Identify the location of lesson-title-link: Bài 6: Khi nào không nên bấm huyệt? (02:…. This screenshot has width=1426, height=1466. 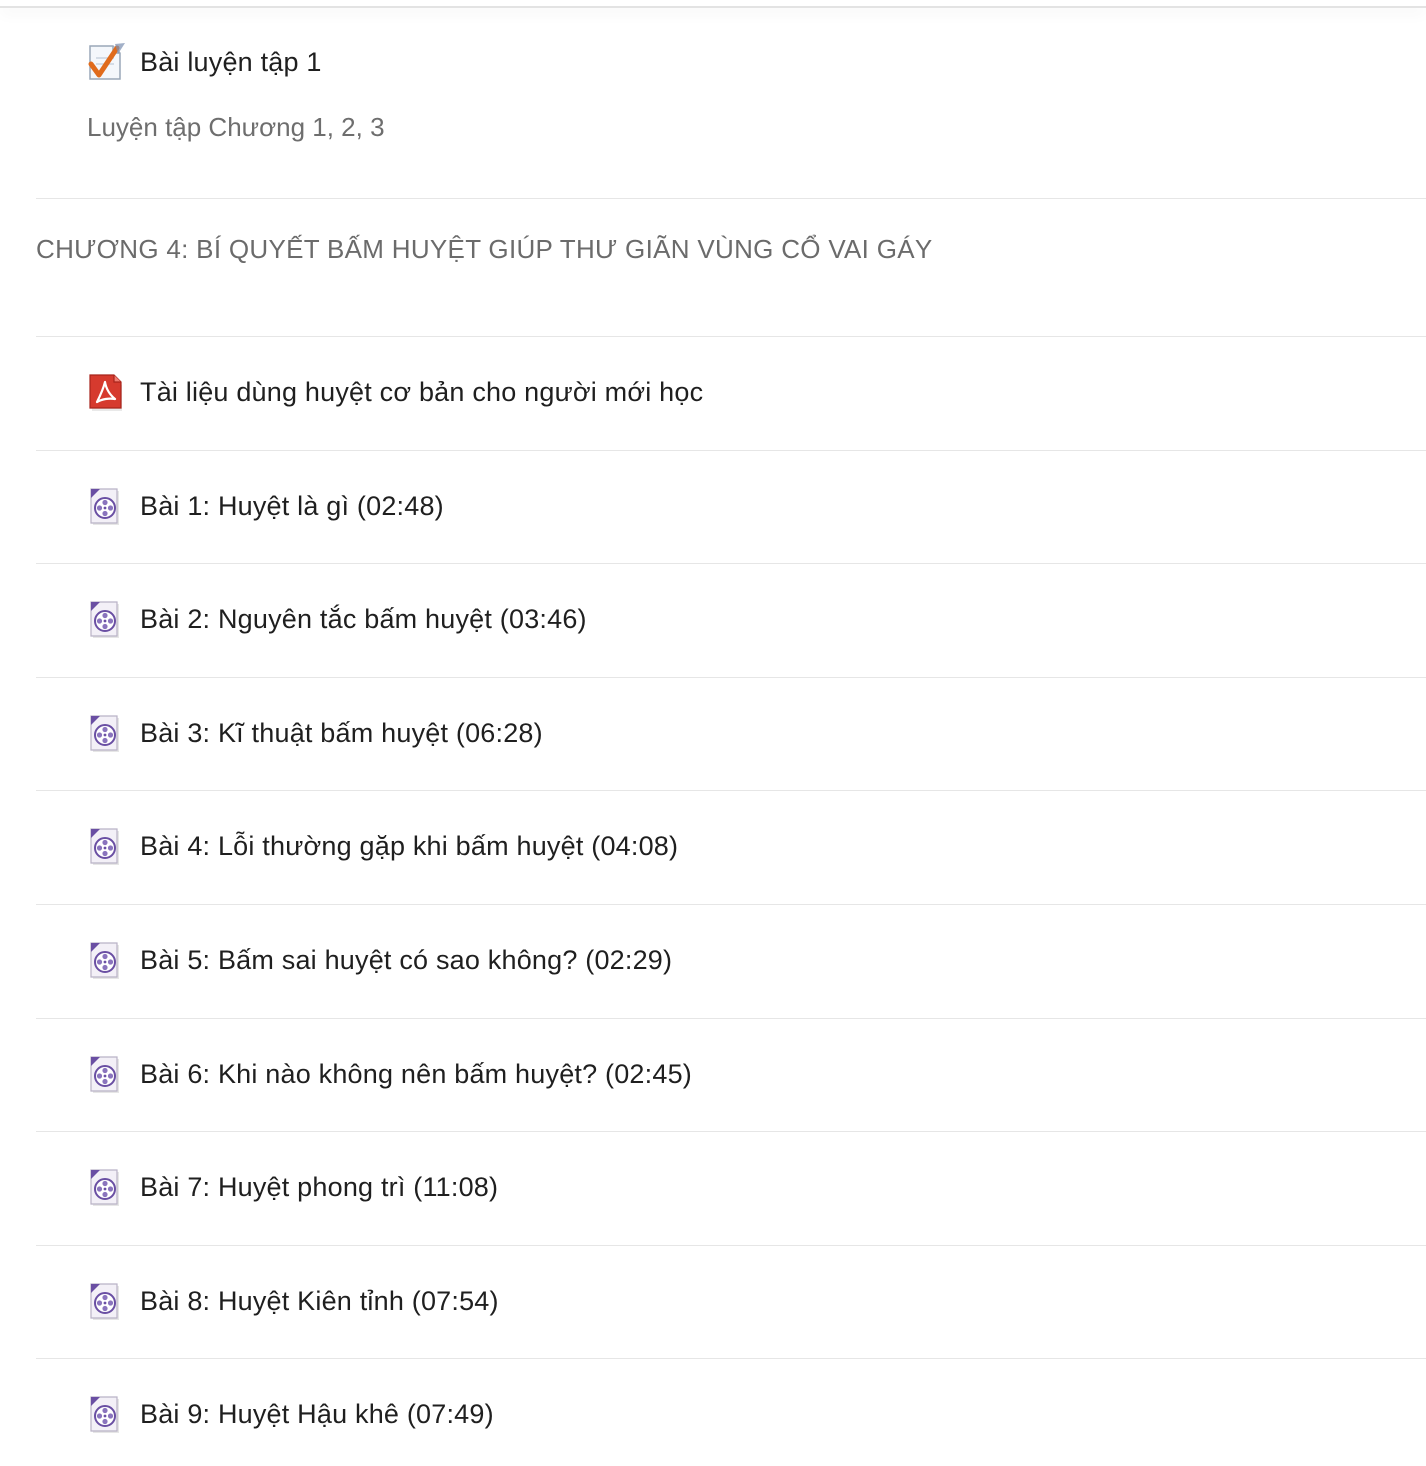
(416, 1074).